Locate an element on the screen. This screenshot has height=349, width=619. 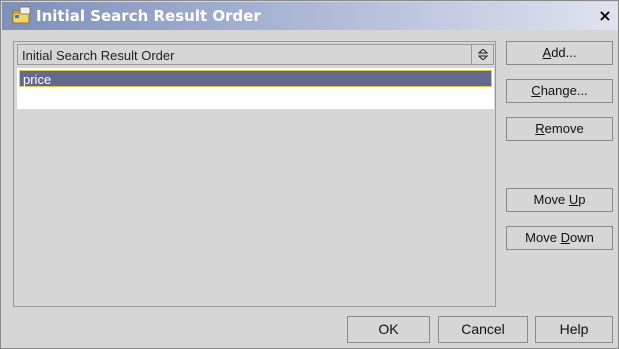
order-list: price is located at coordinates (255, 88).